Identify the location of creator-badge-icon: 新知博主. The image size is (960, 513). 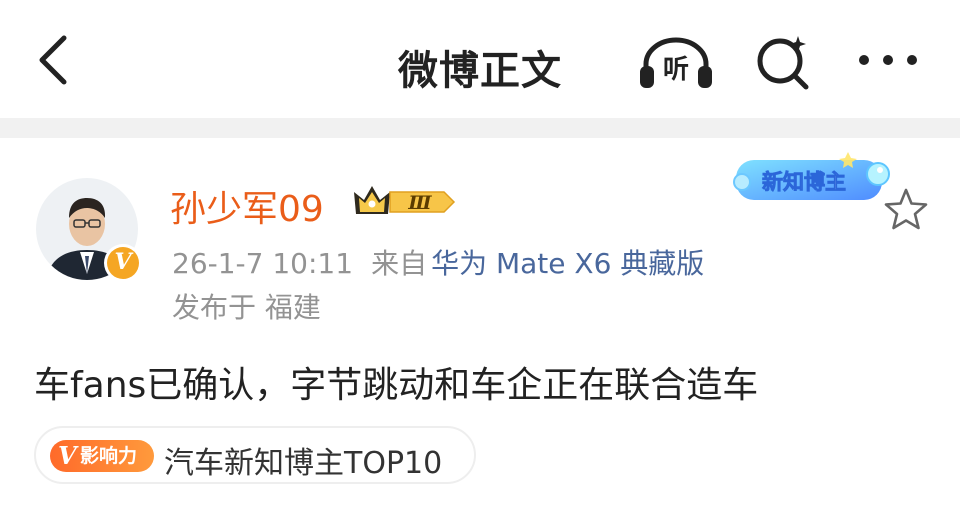
(811, 176).